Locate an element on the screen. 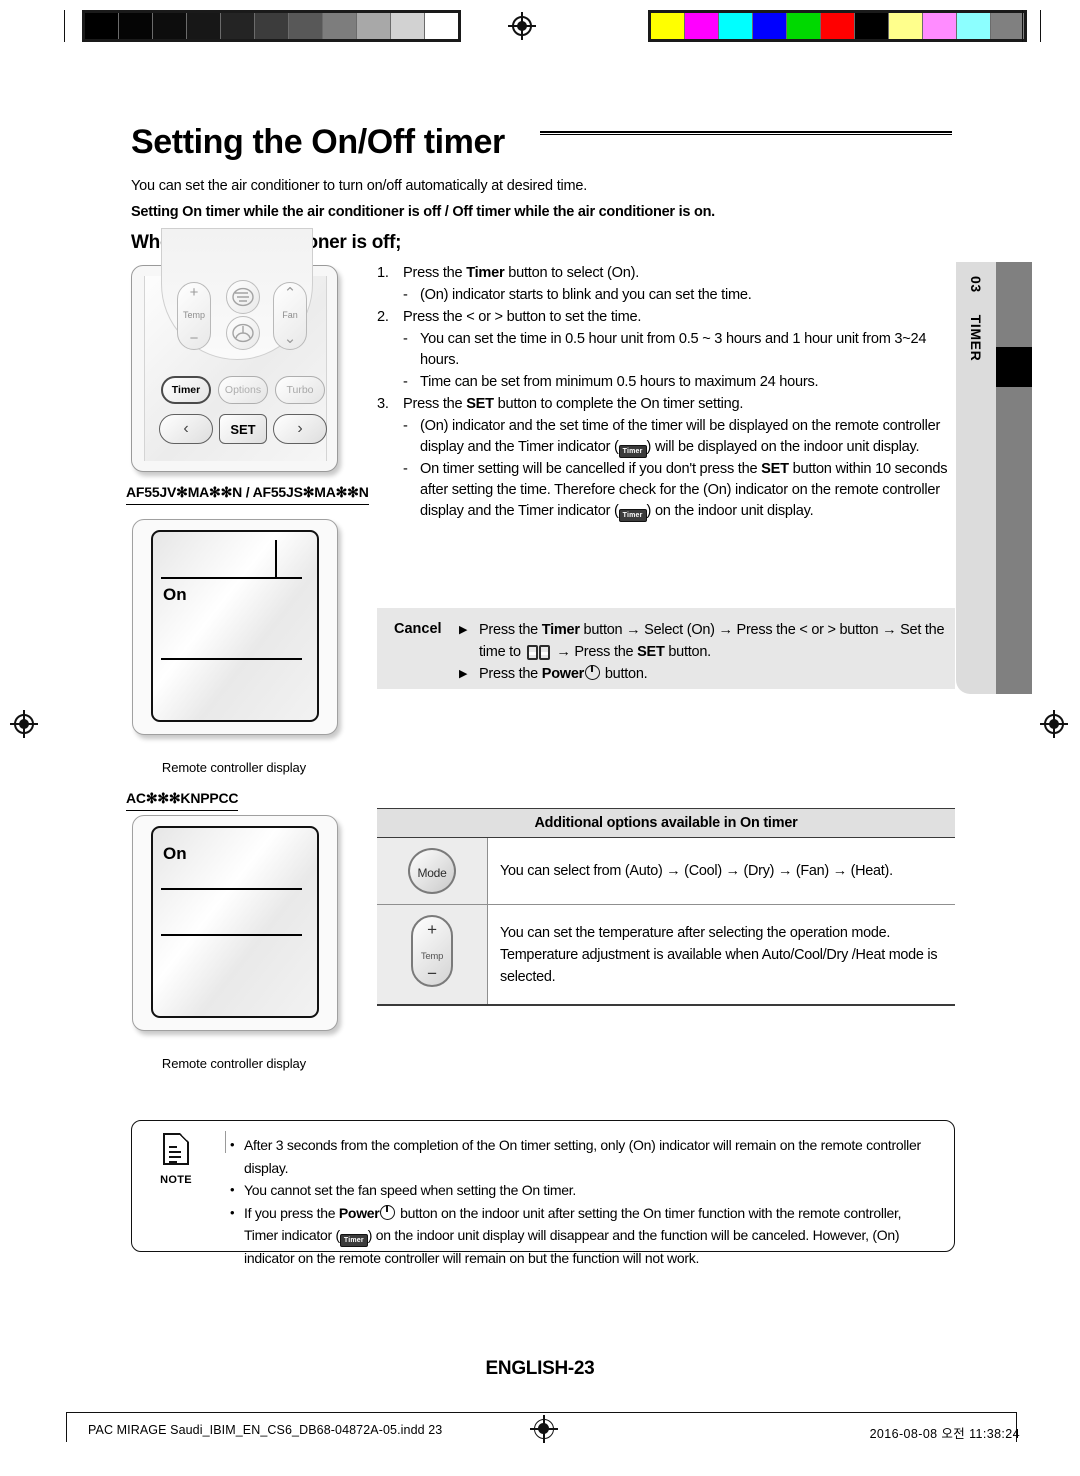 Image resolution: width=1080 pixels, height=1476 pixels. step-2-number: 2. is located at coordinates (383, 317).